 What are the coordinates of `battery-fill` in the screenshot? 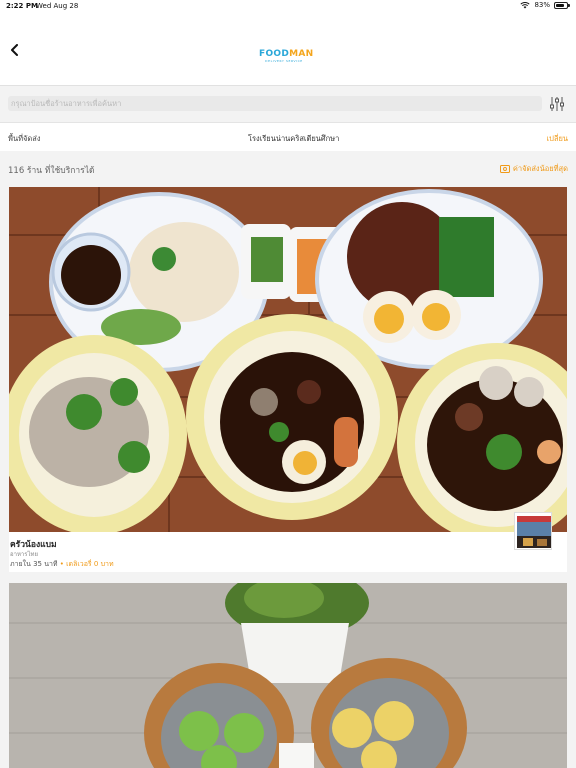 It's located at (560, 5).